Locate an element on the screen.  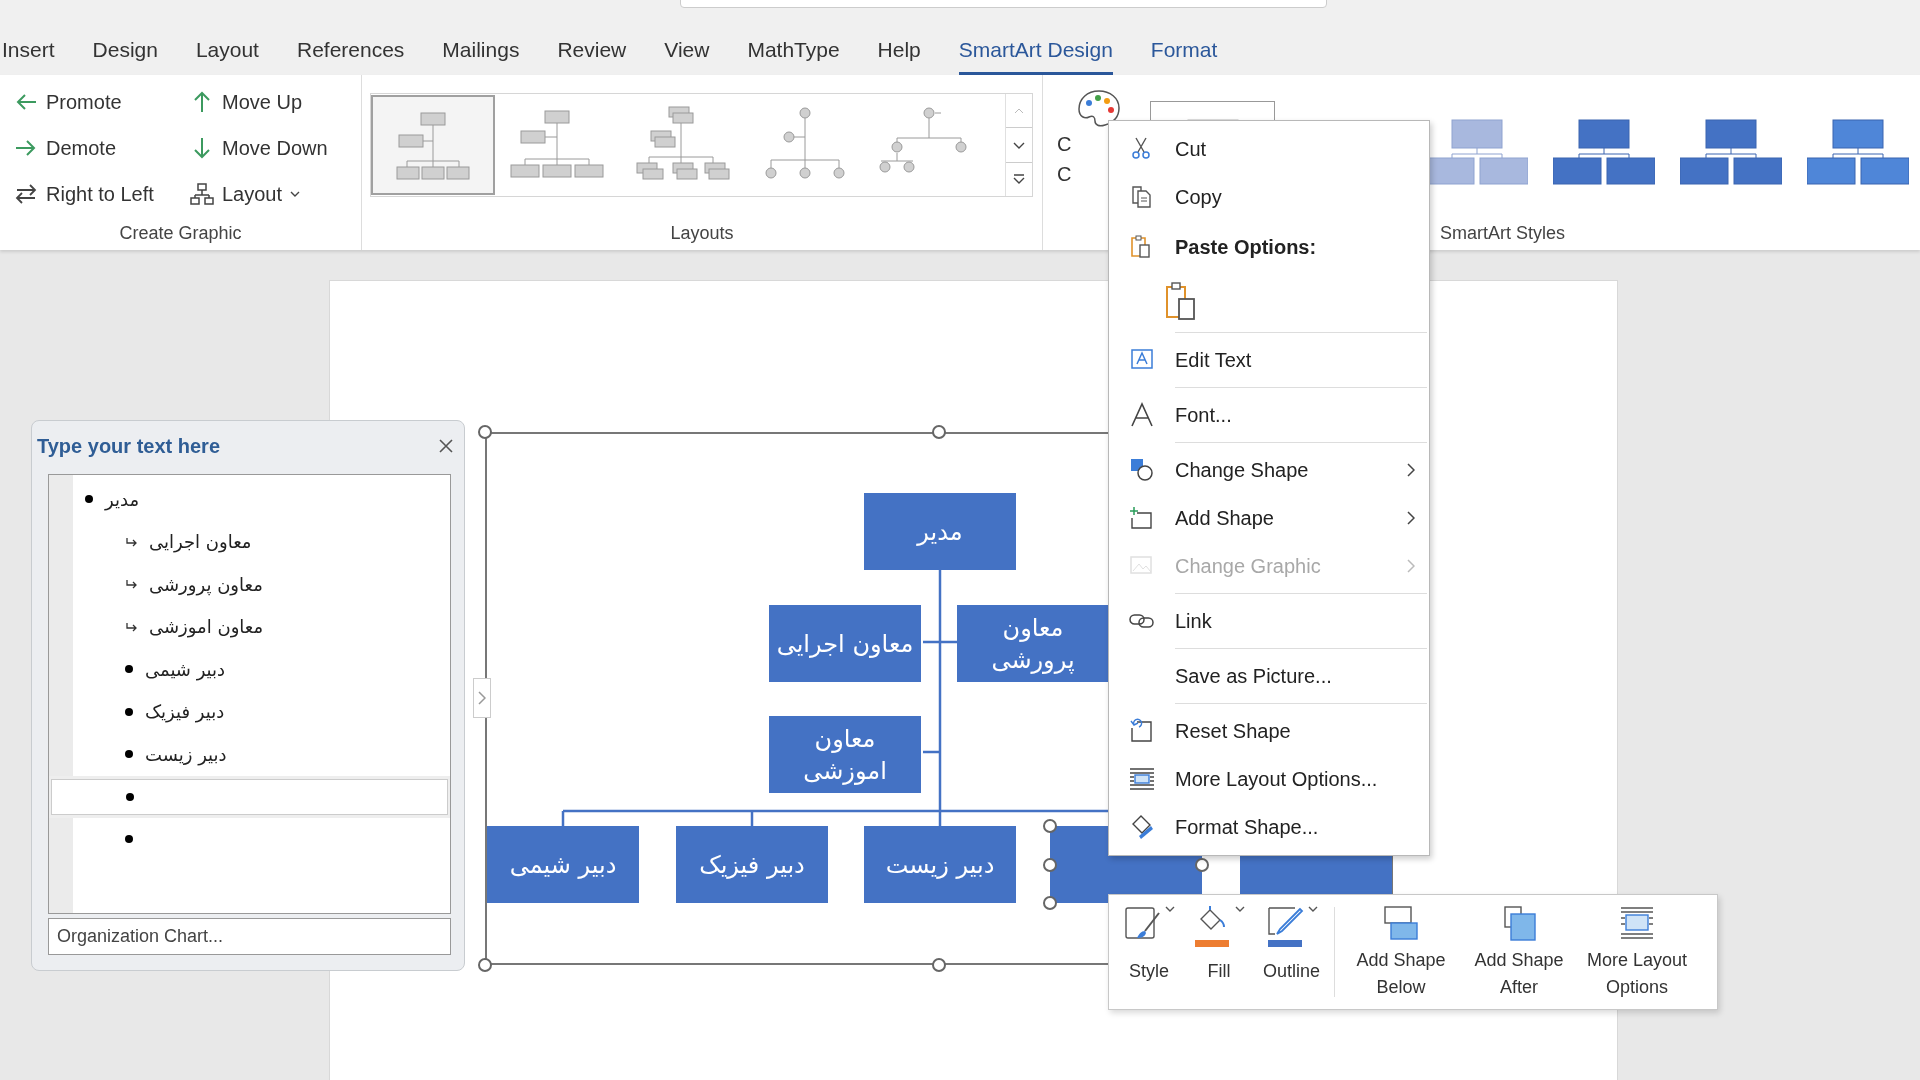
palette-icon is located at coordinates (1099, 109).